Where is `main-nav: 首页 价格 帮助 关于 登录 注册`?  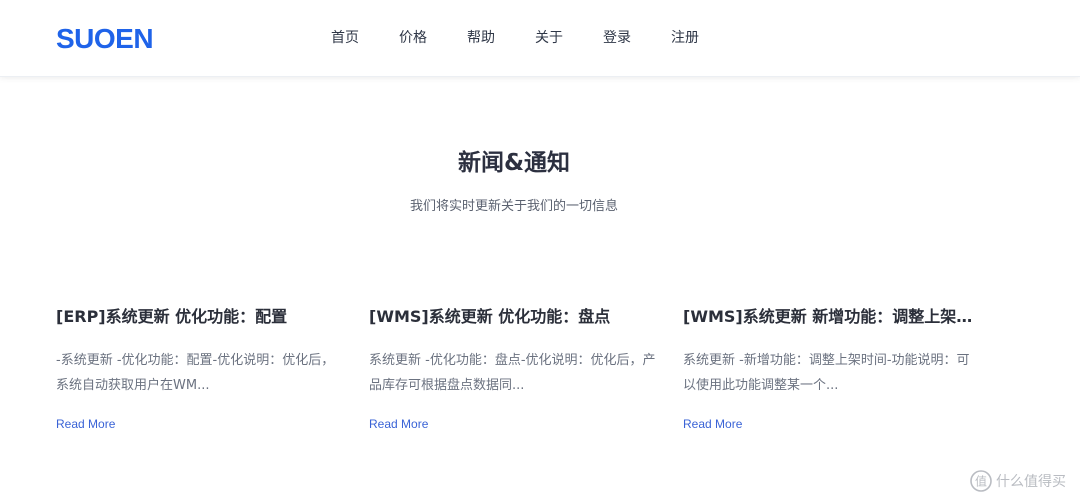 main-nav: 首页 价格 帮助 关于 登录 注册 is located at coordinates (535, 38).